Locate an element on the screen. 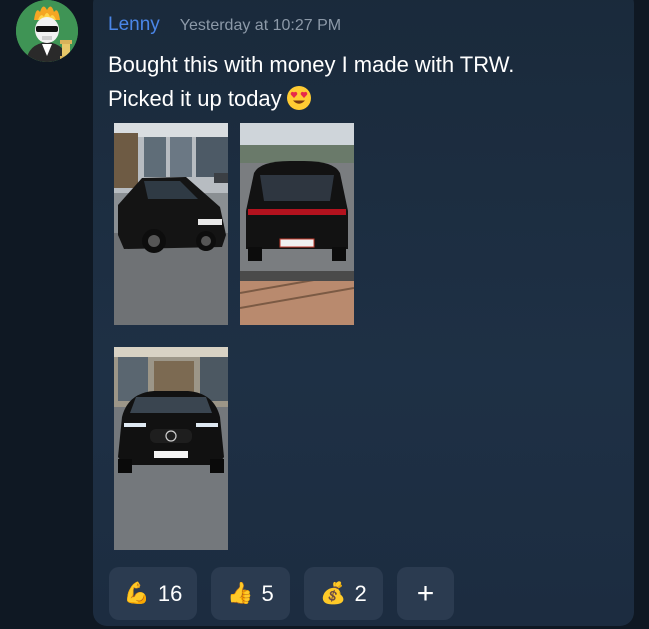 This screenshot has height=629, width=649. avatar-image-icon is located at coordinates (47, 31).